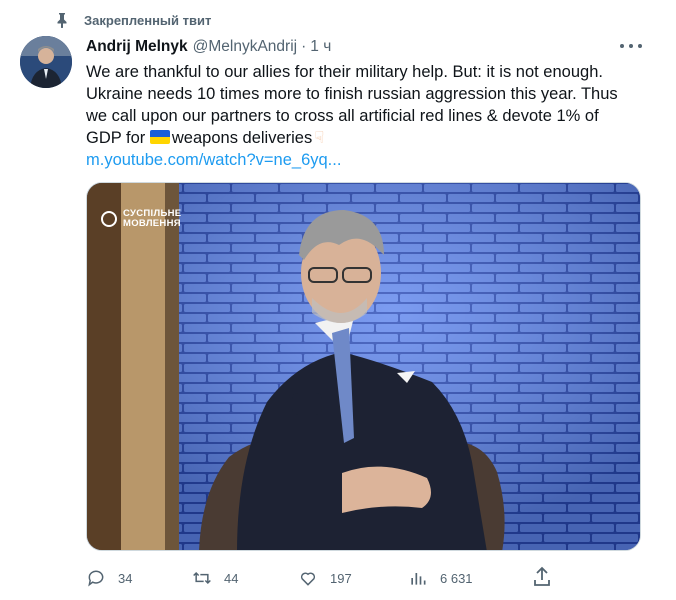 The width and height of the screenshot is (676, 600). I want to click on tweet-line-prefix: GDP for, so click(116, 138).